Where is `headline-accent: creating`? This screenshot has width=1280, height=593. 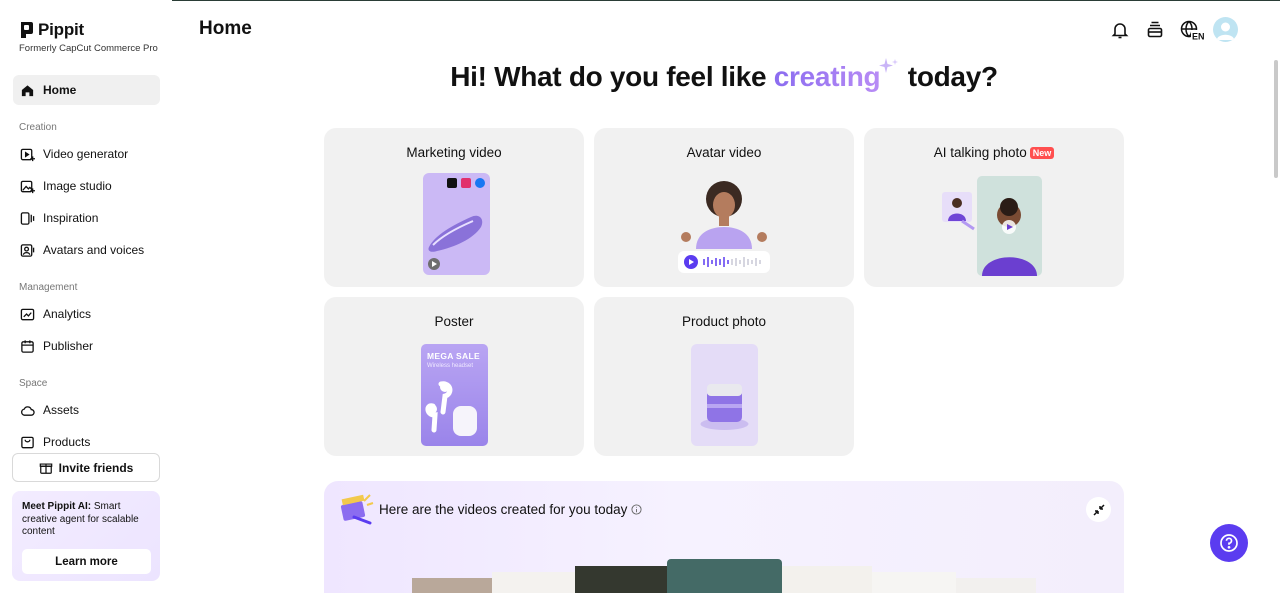 headline-accent: creating is located at coordinates (827, 76).